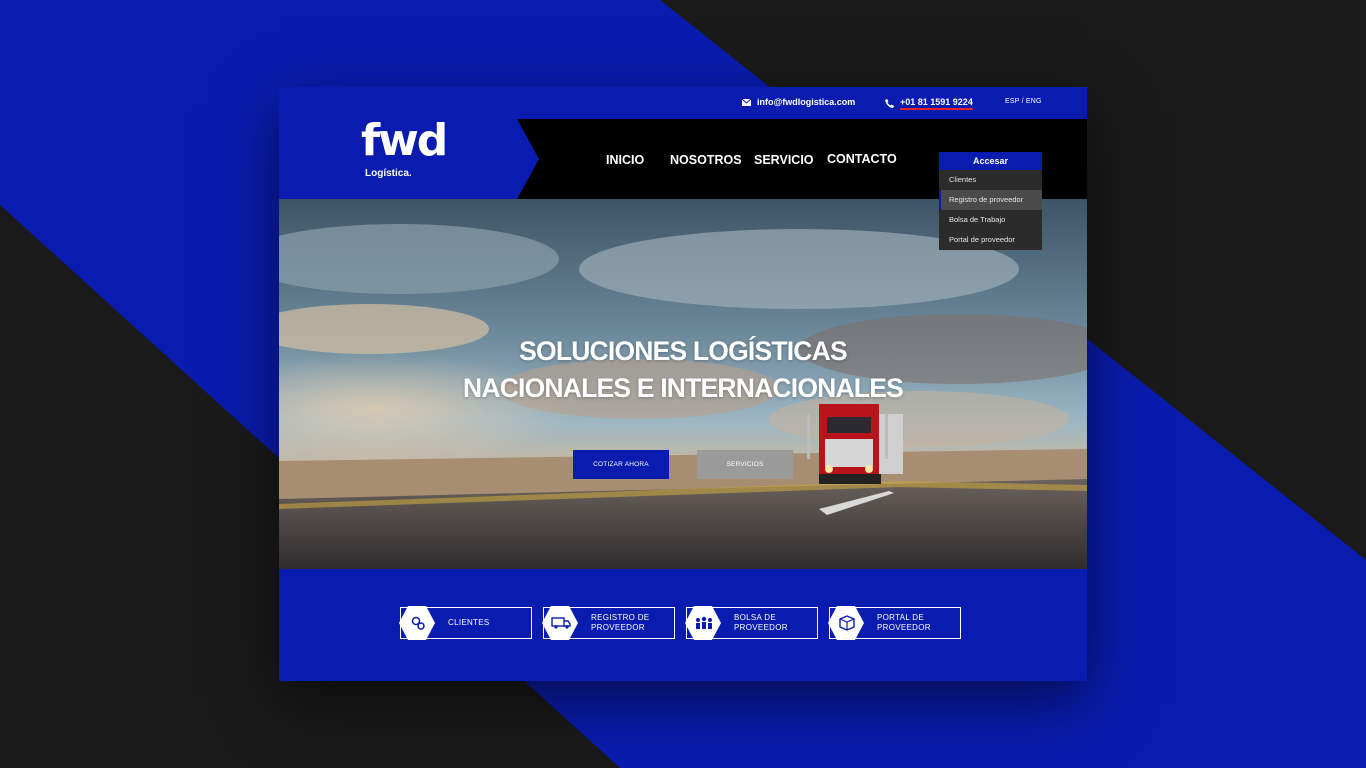 The height and width of the screenshot is (768, 1366). What do you see at coordinates (1023, 101) in the screenshot?
I see `language-switcher: ESP / ENG` at bounding box center [1023, 101].